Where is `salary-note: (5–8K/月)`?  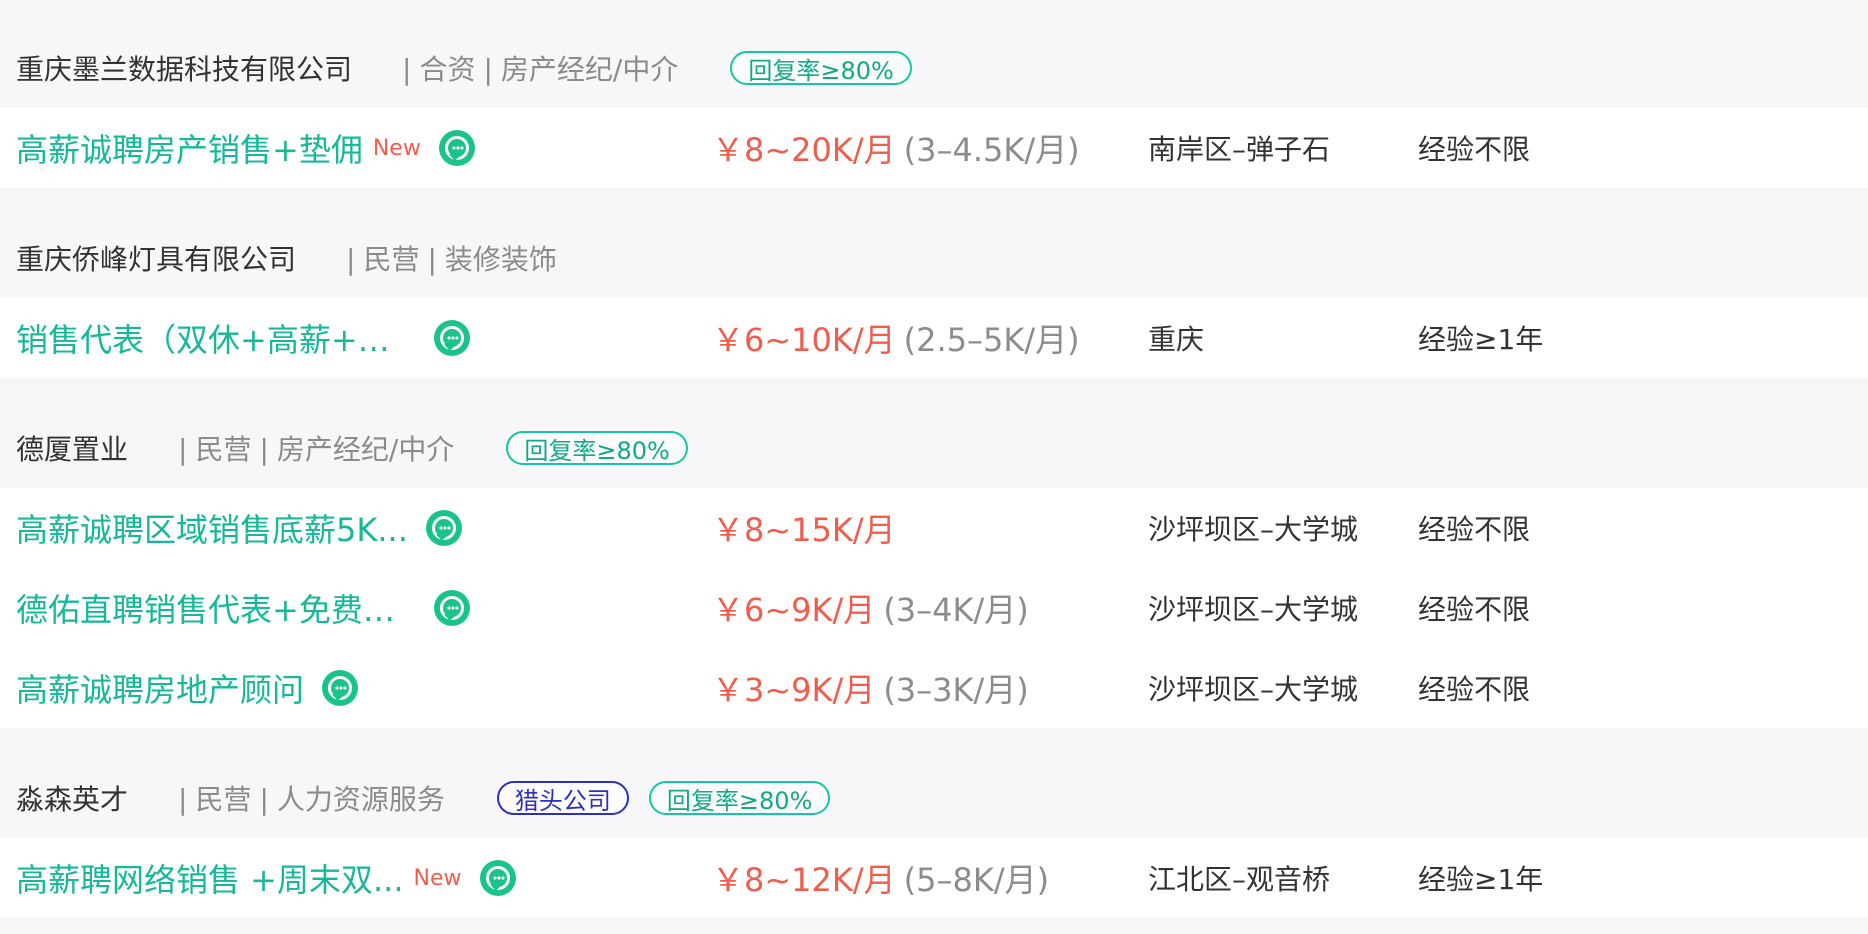
salary-note: (5–8K/月) is located at coordinates (976, 880).